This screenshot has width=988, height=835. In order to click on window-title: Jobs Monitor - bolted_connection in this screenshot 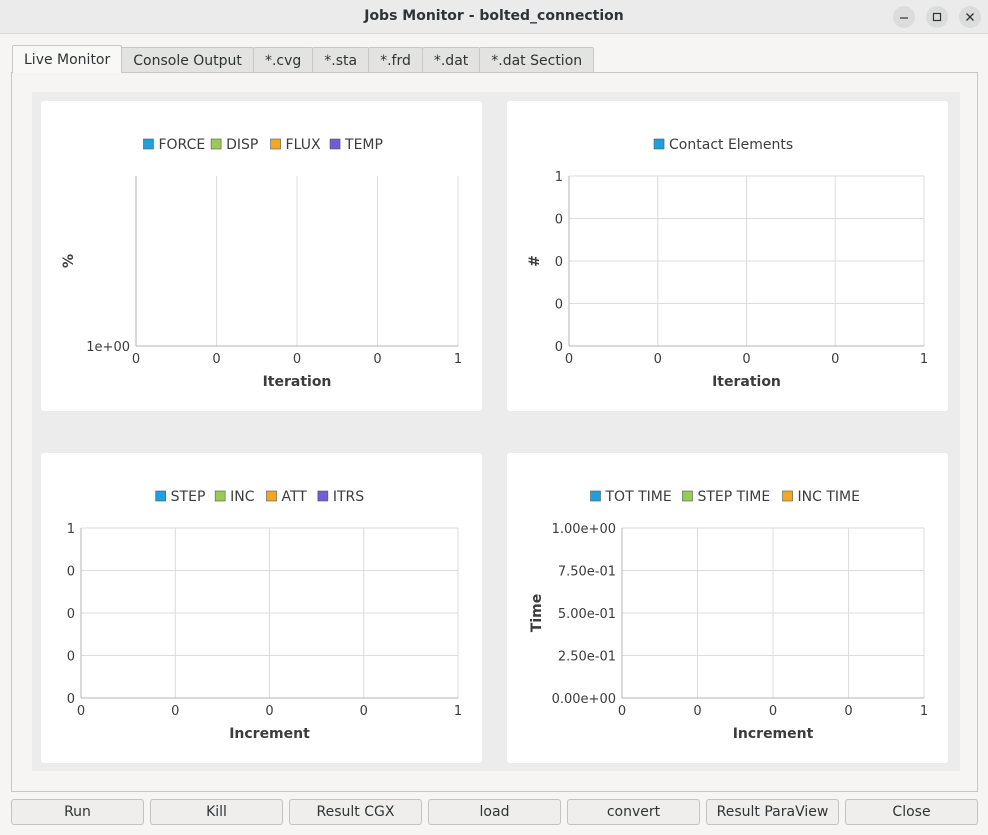, I will do `click(494, 16)`.